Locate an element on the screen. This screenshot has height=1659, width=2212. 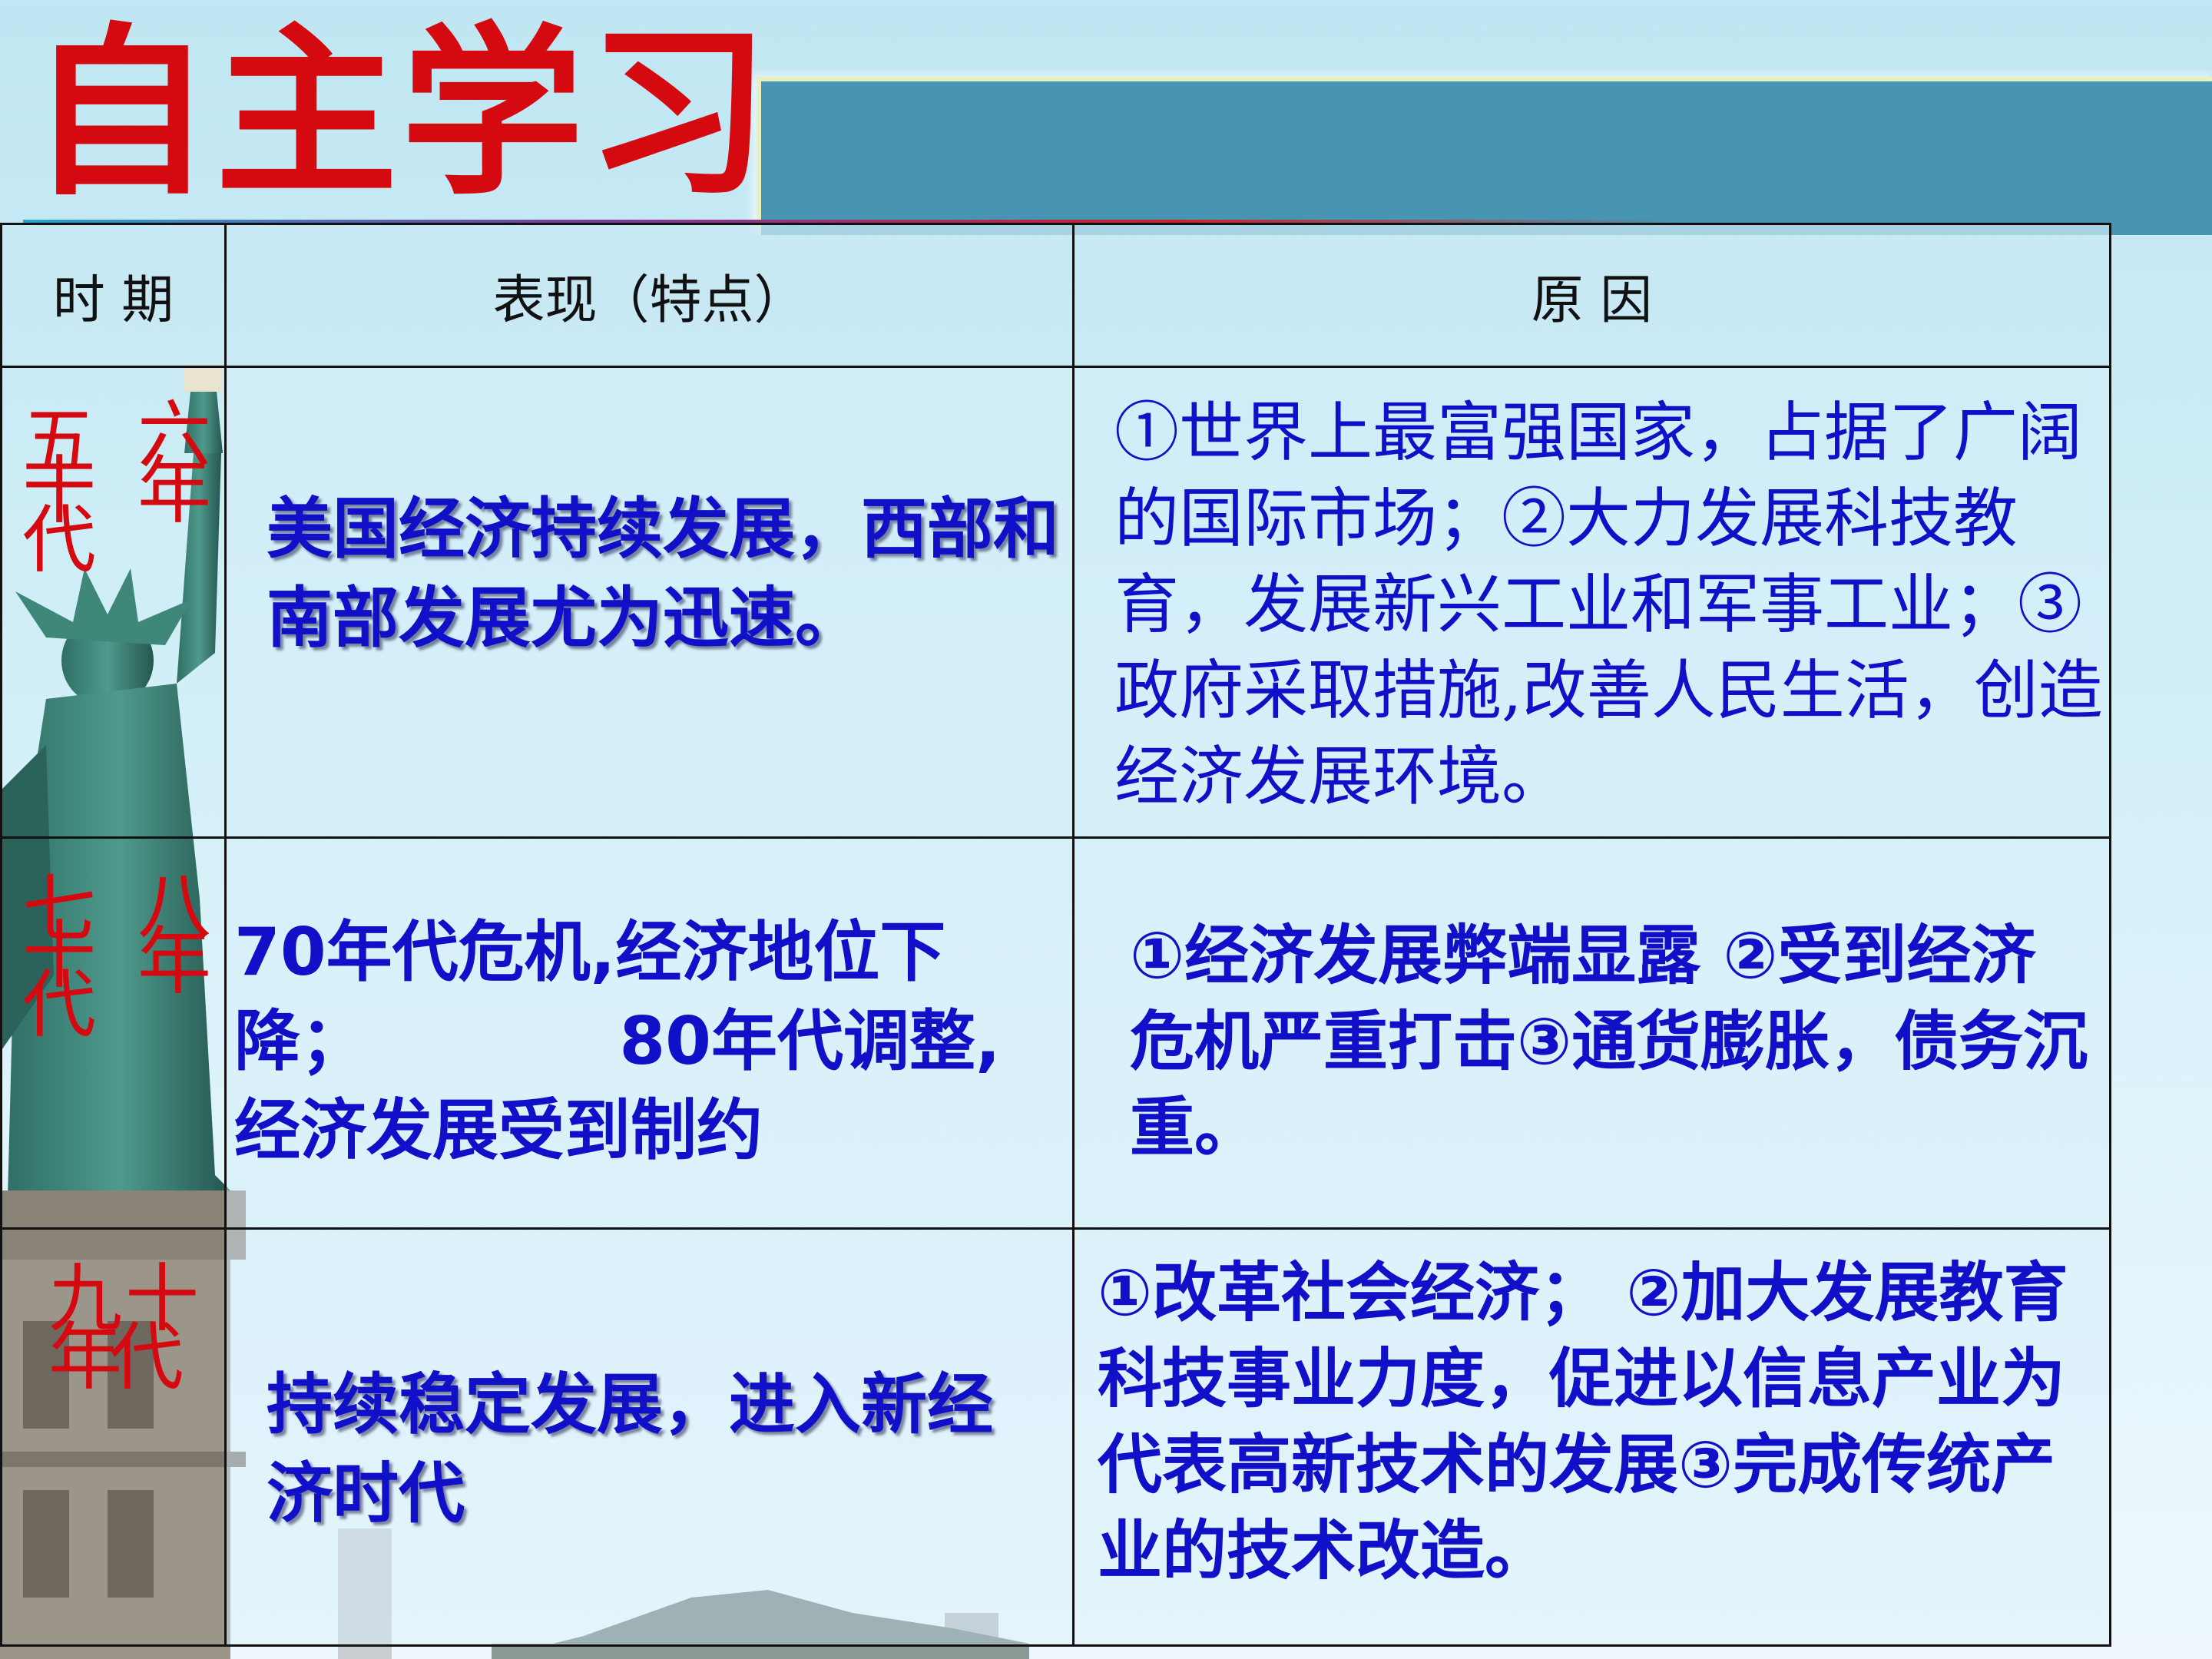
features-text: 美国经济持续发展，西部和南部发展尤为迅速。 is located at coordinates (663, 574).